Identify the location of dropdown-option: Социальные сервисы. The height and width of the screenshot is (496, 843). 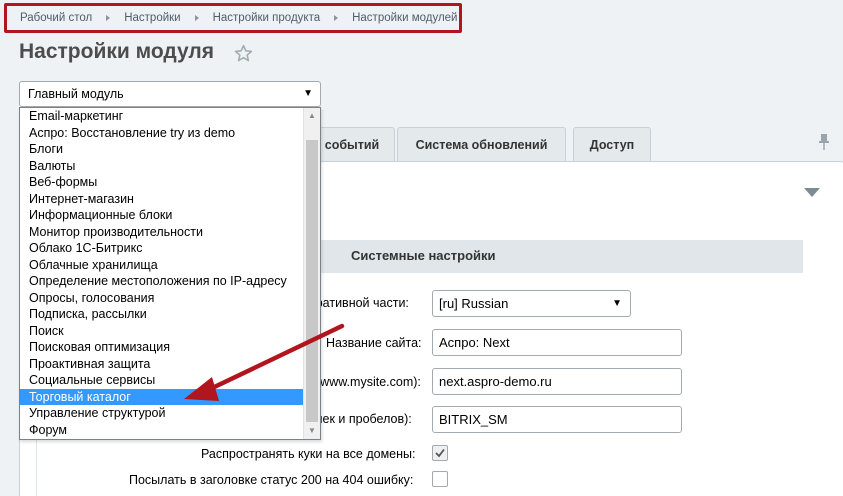
(170, 380).